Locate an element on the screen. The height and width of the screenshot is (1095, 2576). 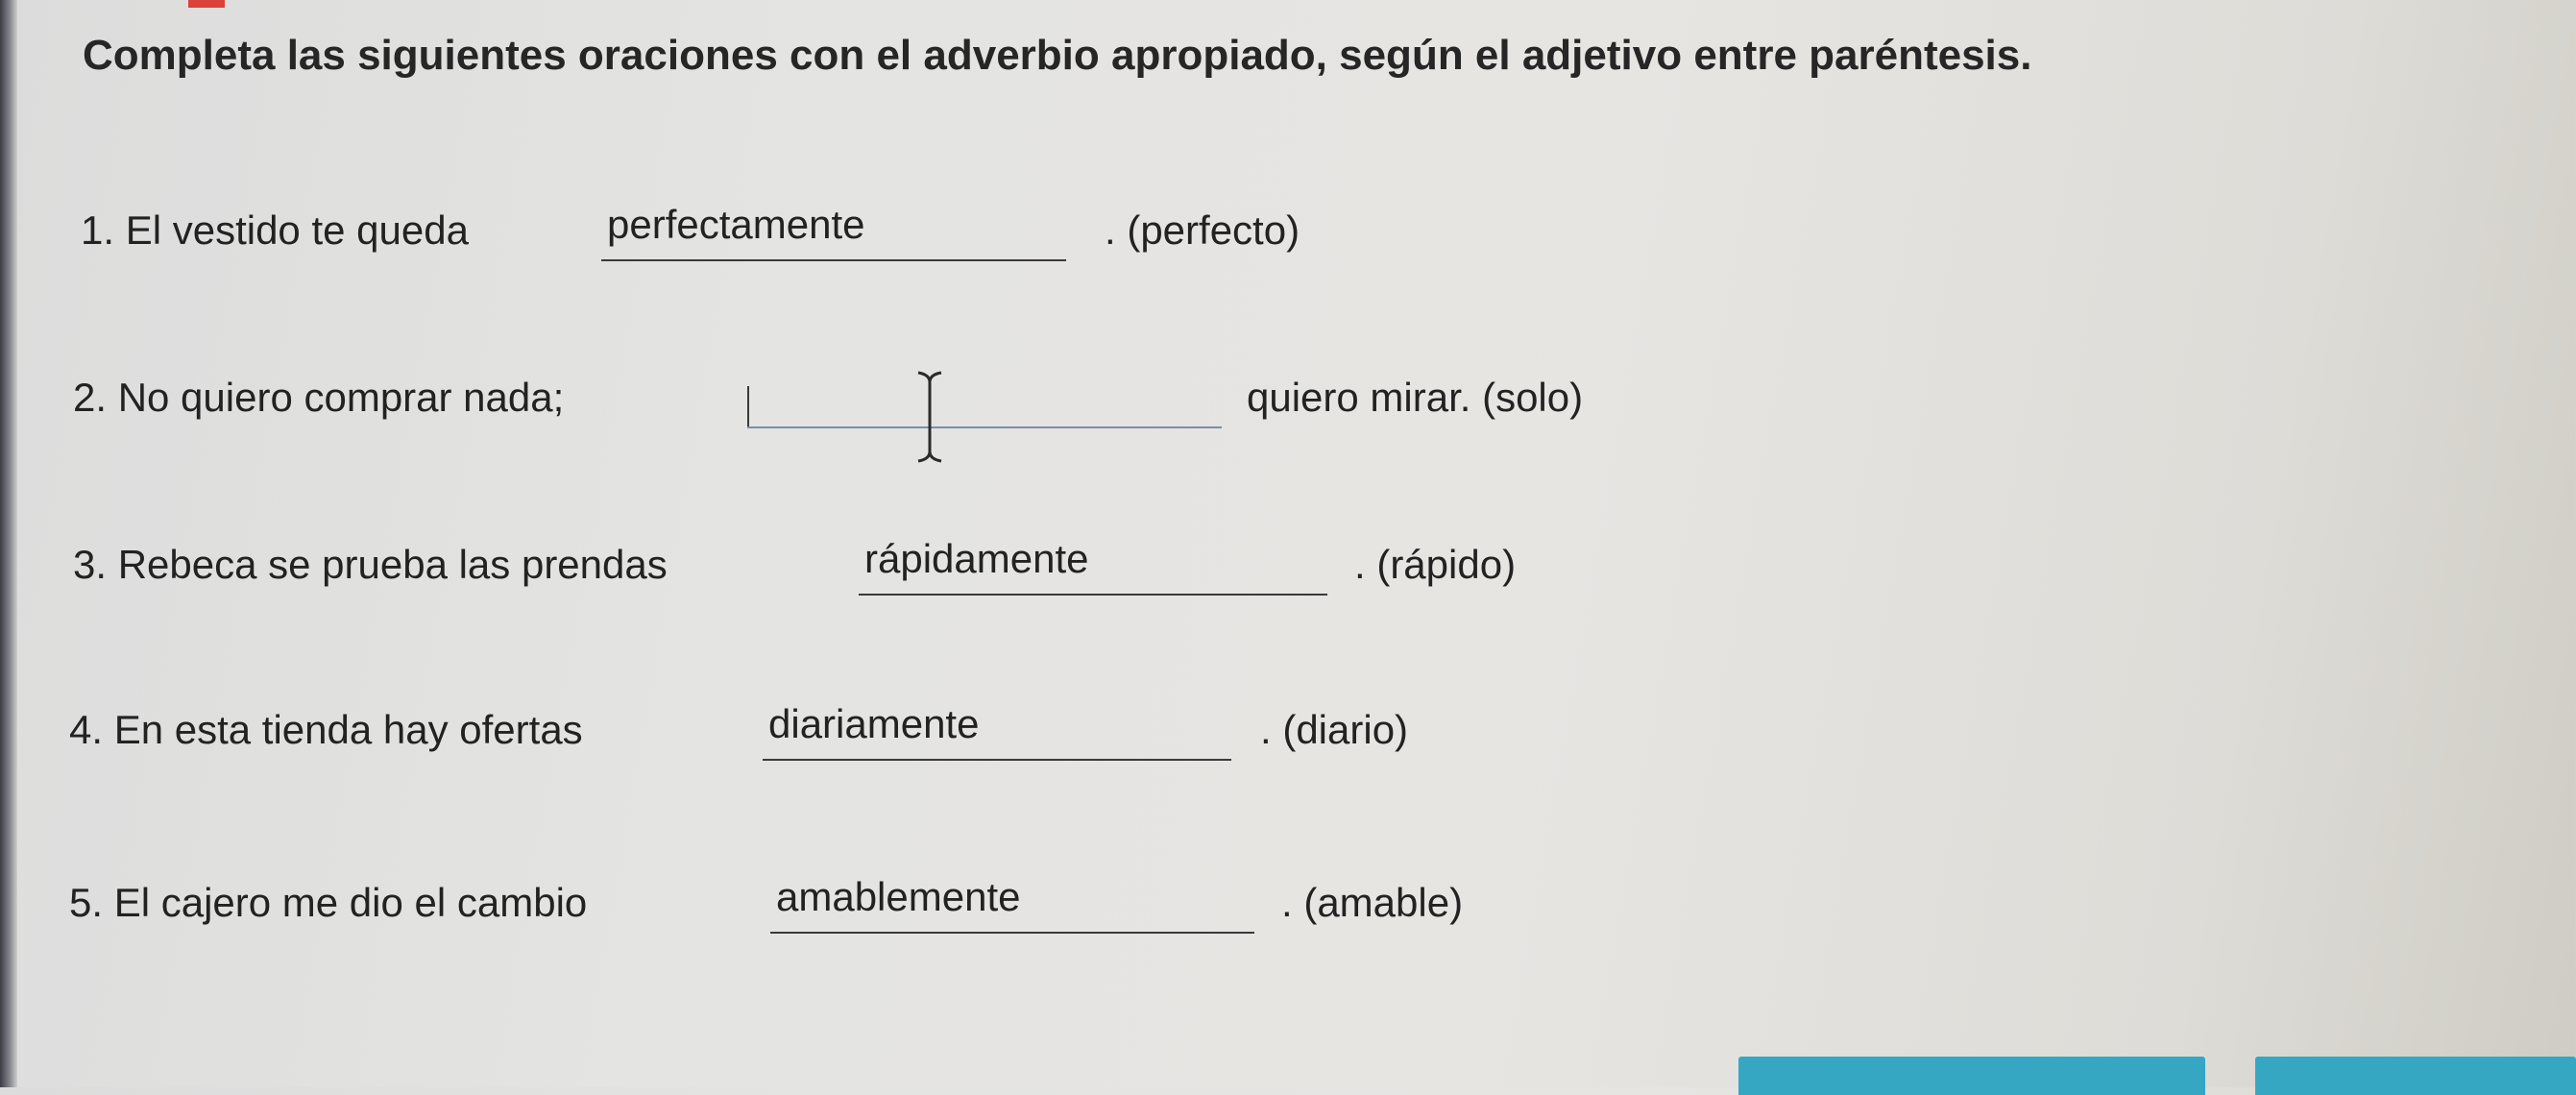
item-3-hint: . (rápido) is located at coordinates (1436, 564).